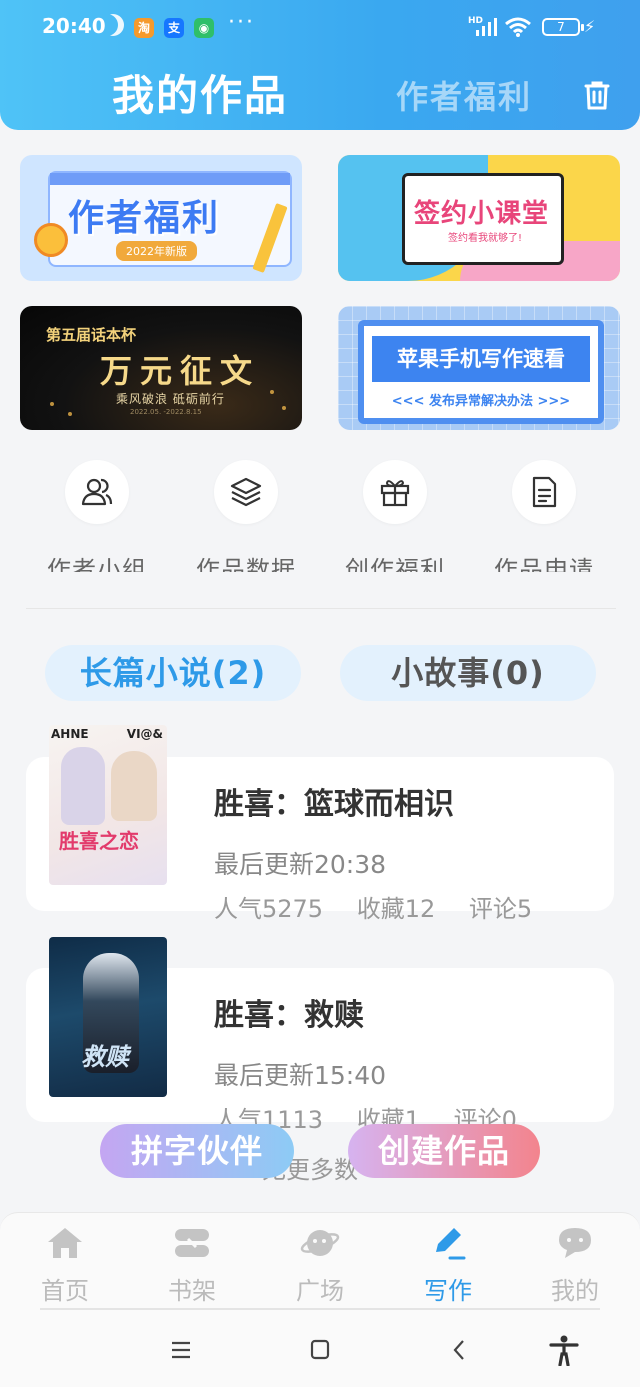 The height and width of the screenshot is (1387, 640). I want to click on alipay-icon: 支, so click(174, 28).